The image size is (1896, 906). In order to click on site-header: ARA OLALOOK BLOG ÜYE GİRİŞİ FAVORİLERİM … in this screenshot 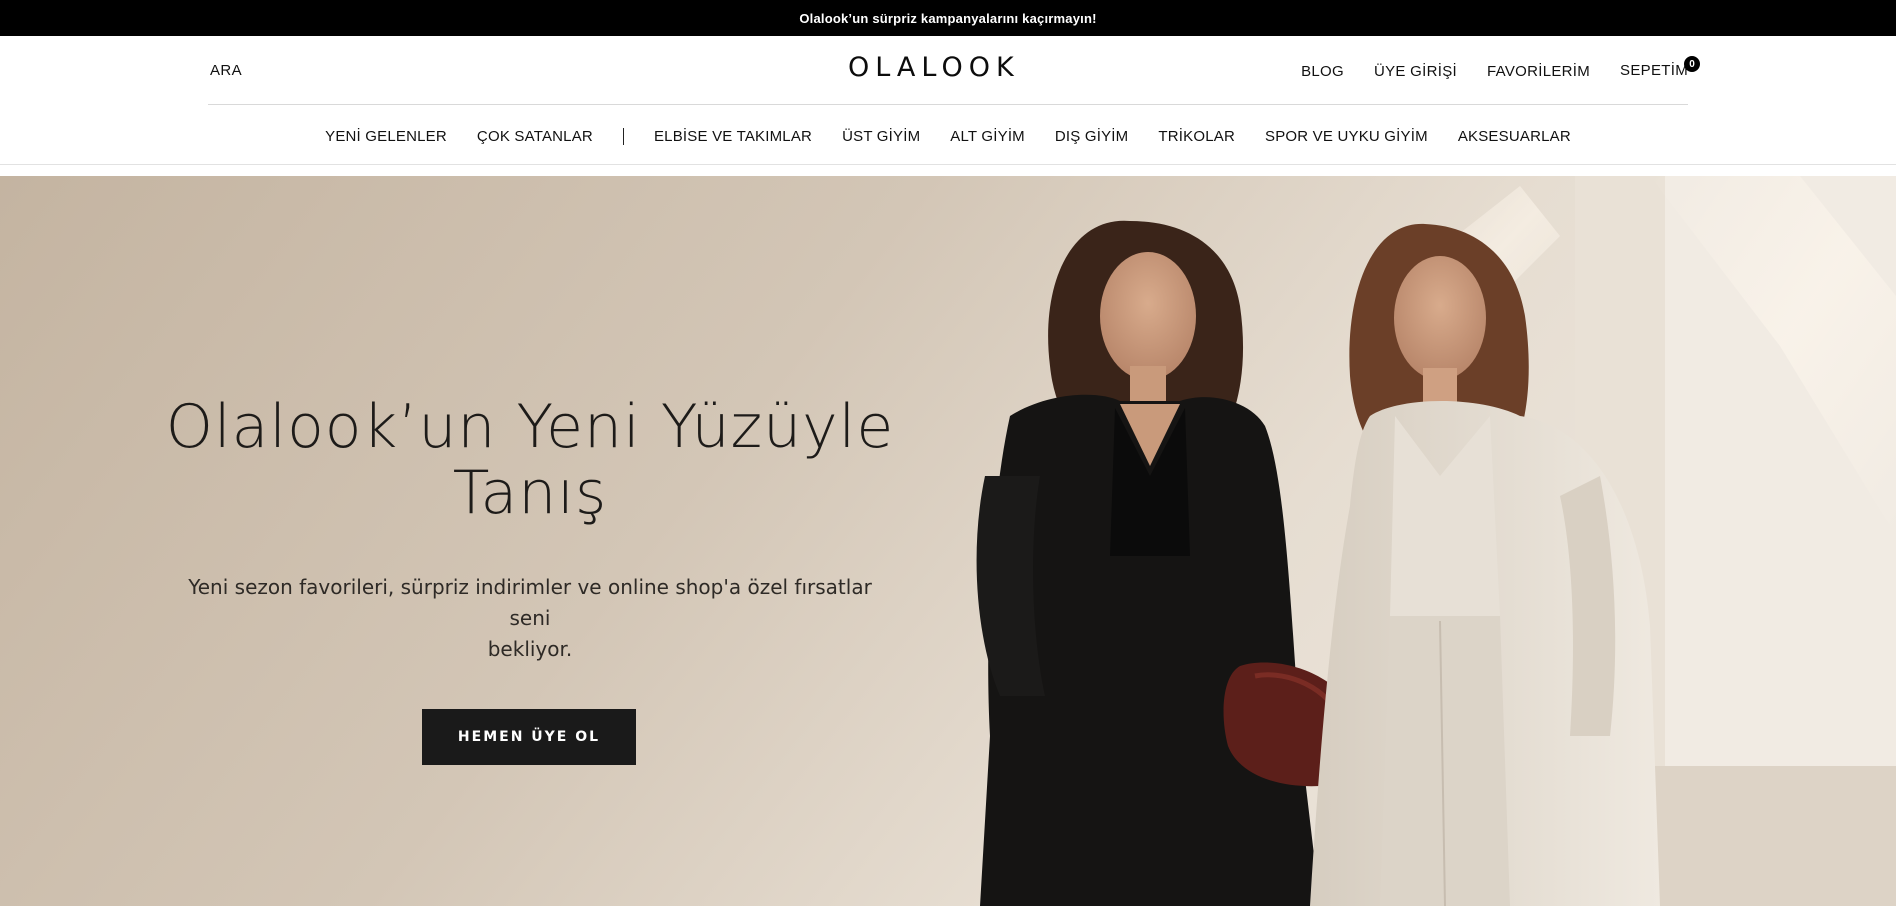, I will do `click(948, 101)`.